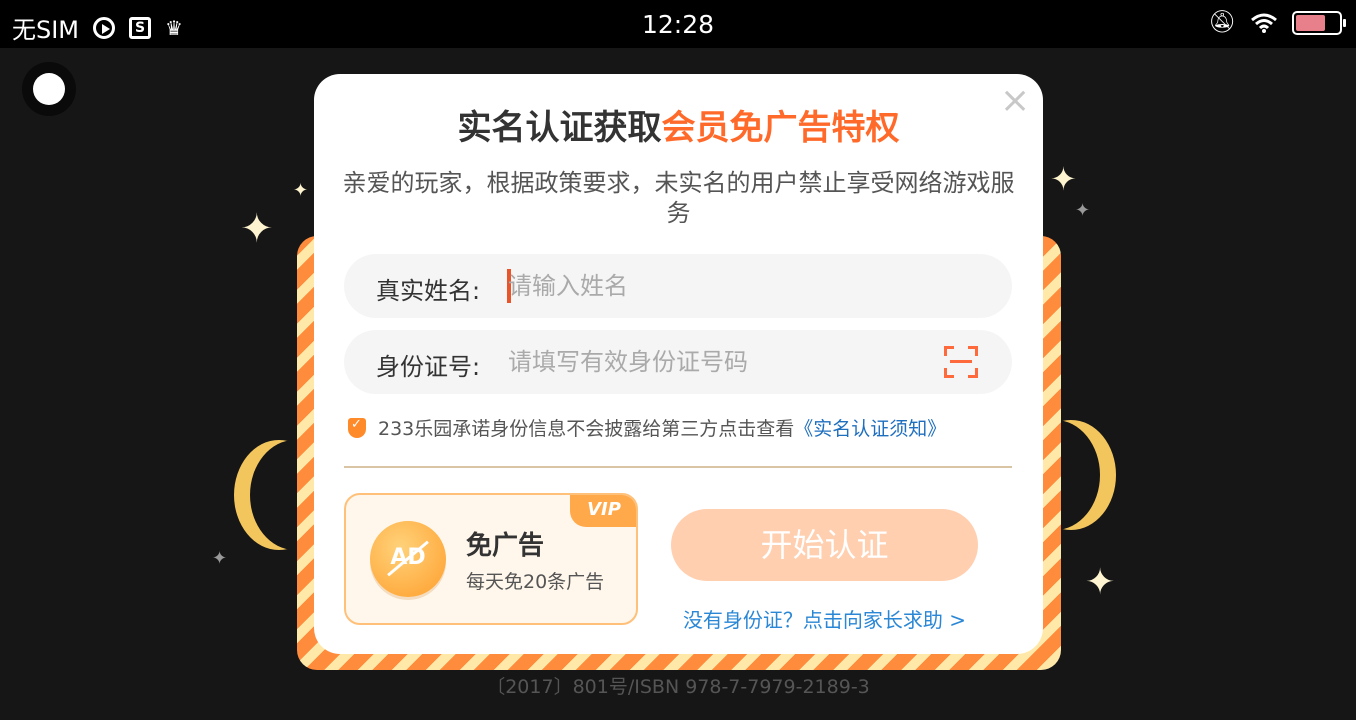 The image size is (1356, 720). What do you see at coordinates (780, 128) in the screenshot?
I see `title-highlight: 会员免广告特权` at bounding box center [780, 128].